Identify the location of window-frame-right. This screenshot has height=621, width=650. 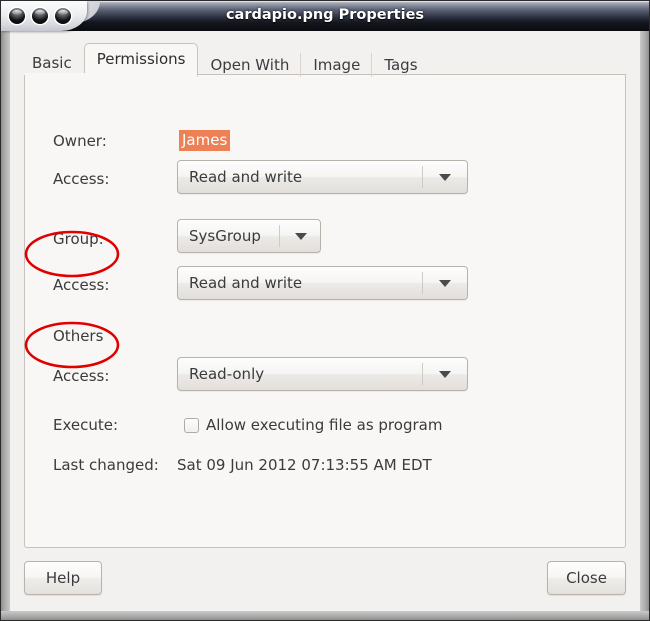
(644, 325).